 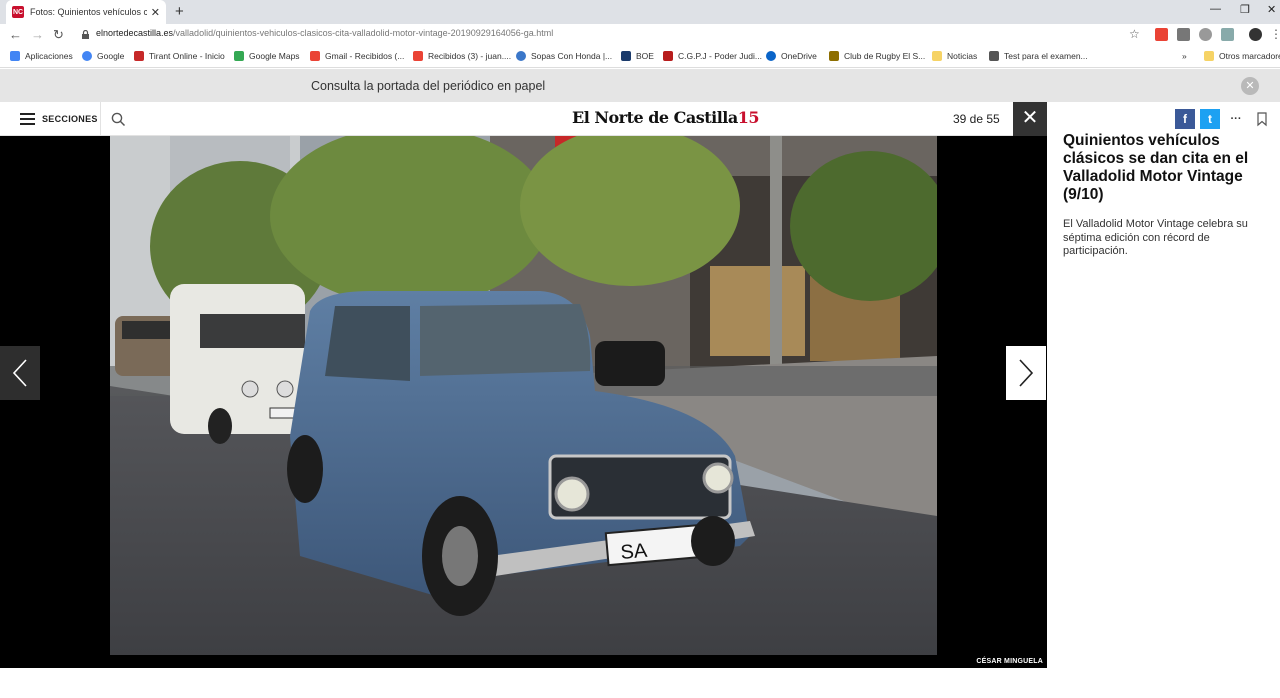 I want to click on share-toolbar: f t ···, so click(x=1163, y=119).